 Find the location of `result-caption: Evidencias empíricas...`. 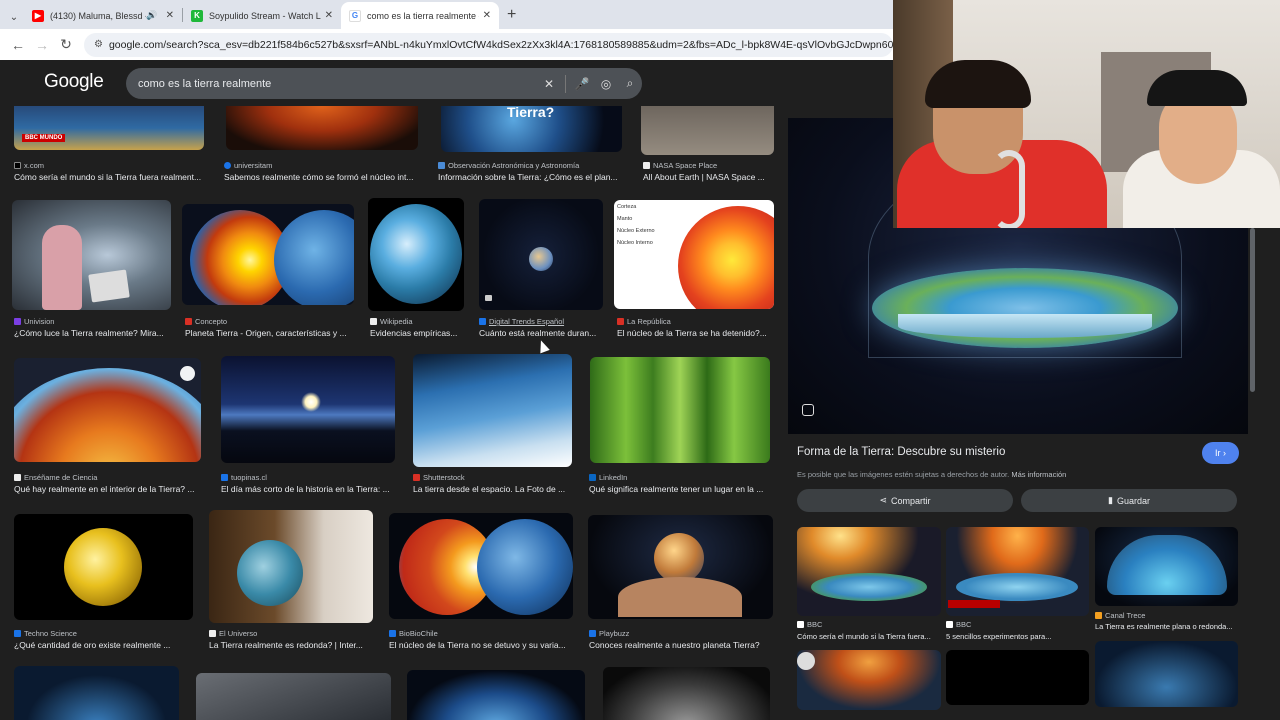

result-caption: Evidencias empíricas... is located at coordinates (420, 333).